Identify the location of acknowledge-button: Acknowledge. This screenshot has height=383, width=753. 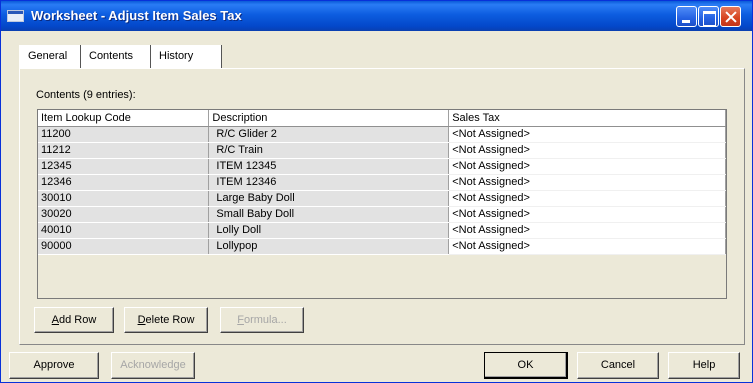
(153, 365).